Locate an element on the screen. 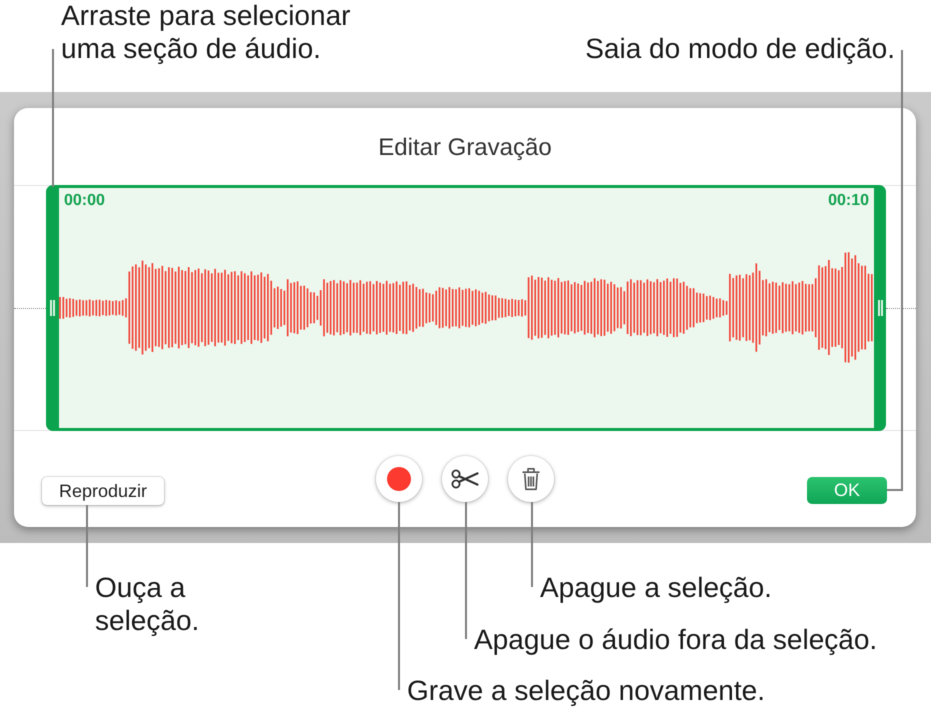 The image size is (931, 718). callout-text: Grave a seleção novamente. is located at coordinates (586, 690).